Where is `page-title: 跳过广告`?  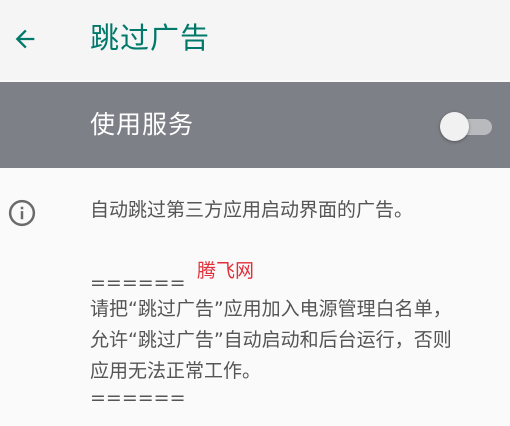
page-title: 跳过广告 is located at coordinates (150, 38).